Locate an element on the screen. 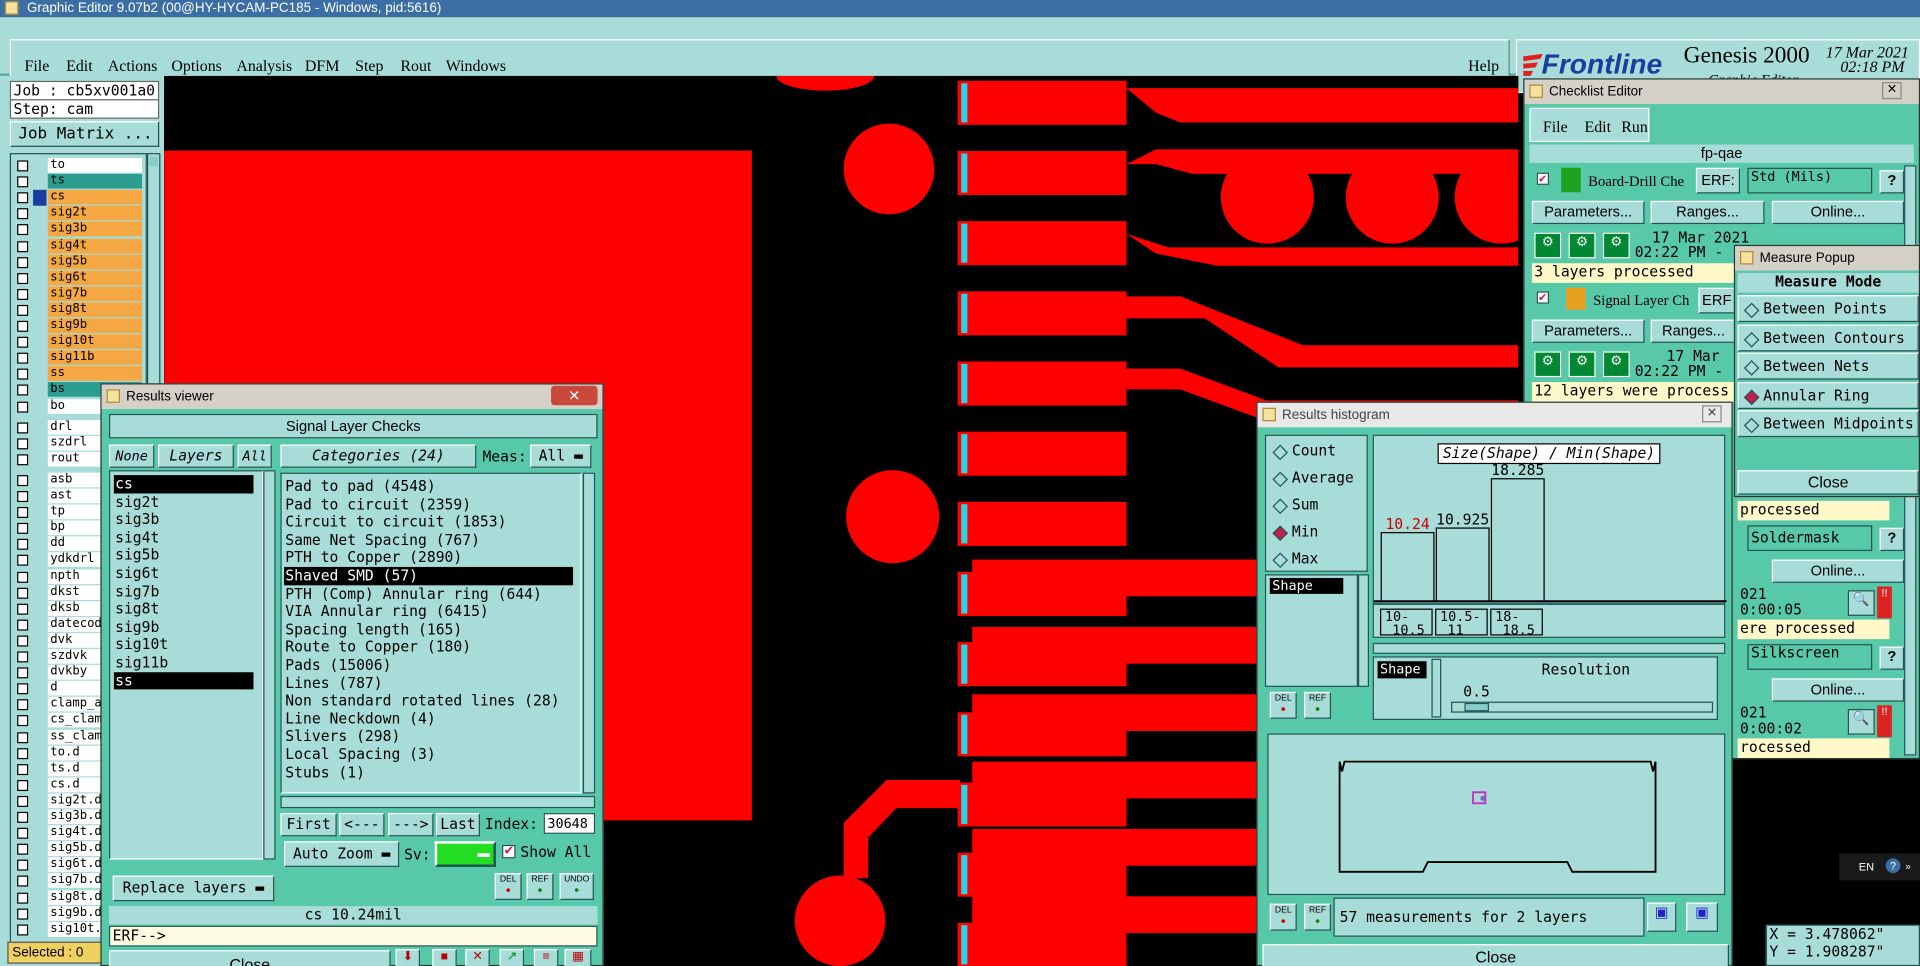 The height and width of the screenshot is (966, 1920). category-item: Non standard rotated lines (28) is located at coordinates (428, 701).